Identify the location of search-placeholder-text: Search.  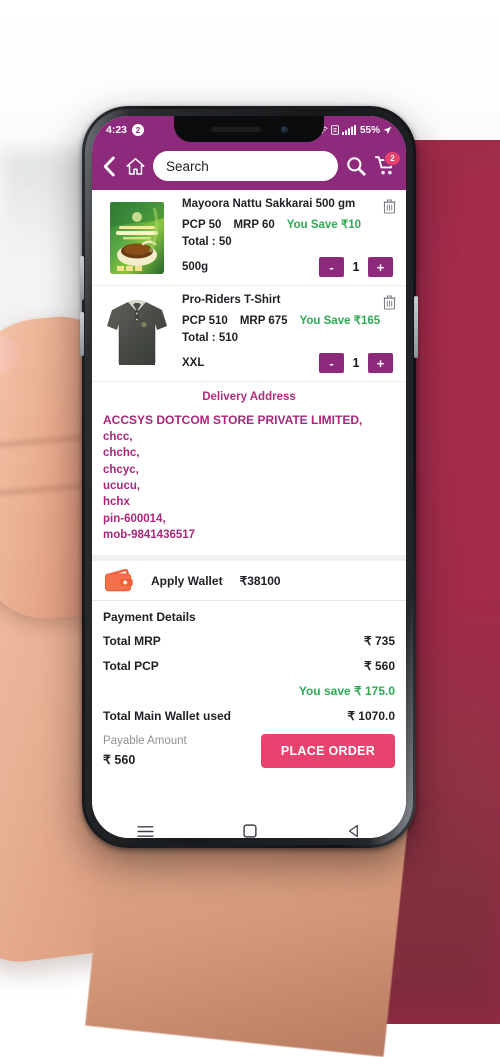
(187, 166).